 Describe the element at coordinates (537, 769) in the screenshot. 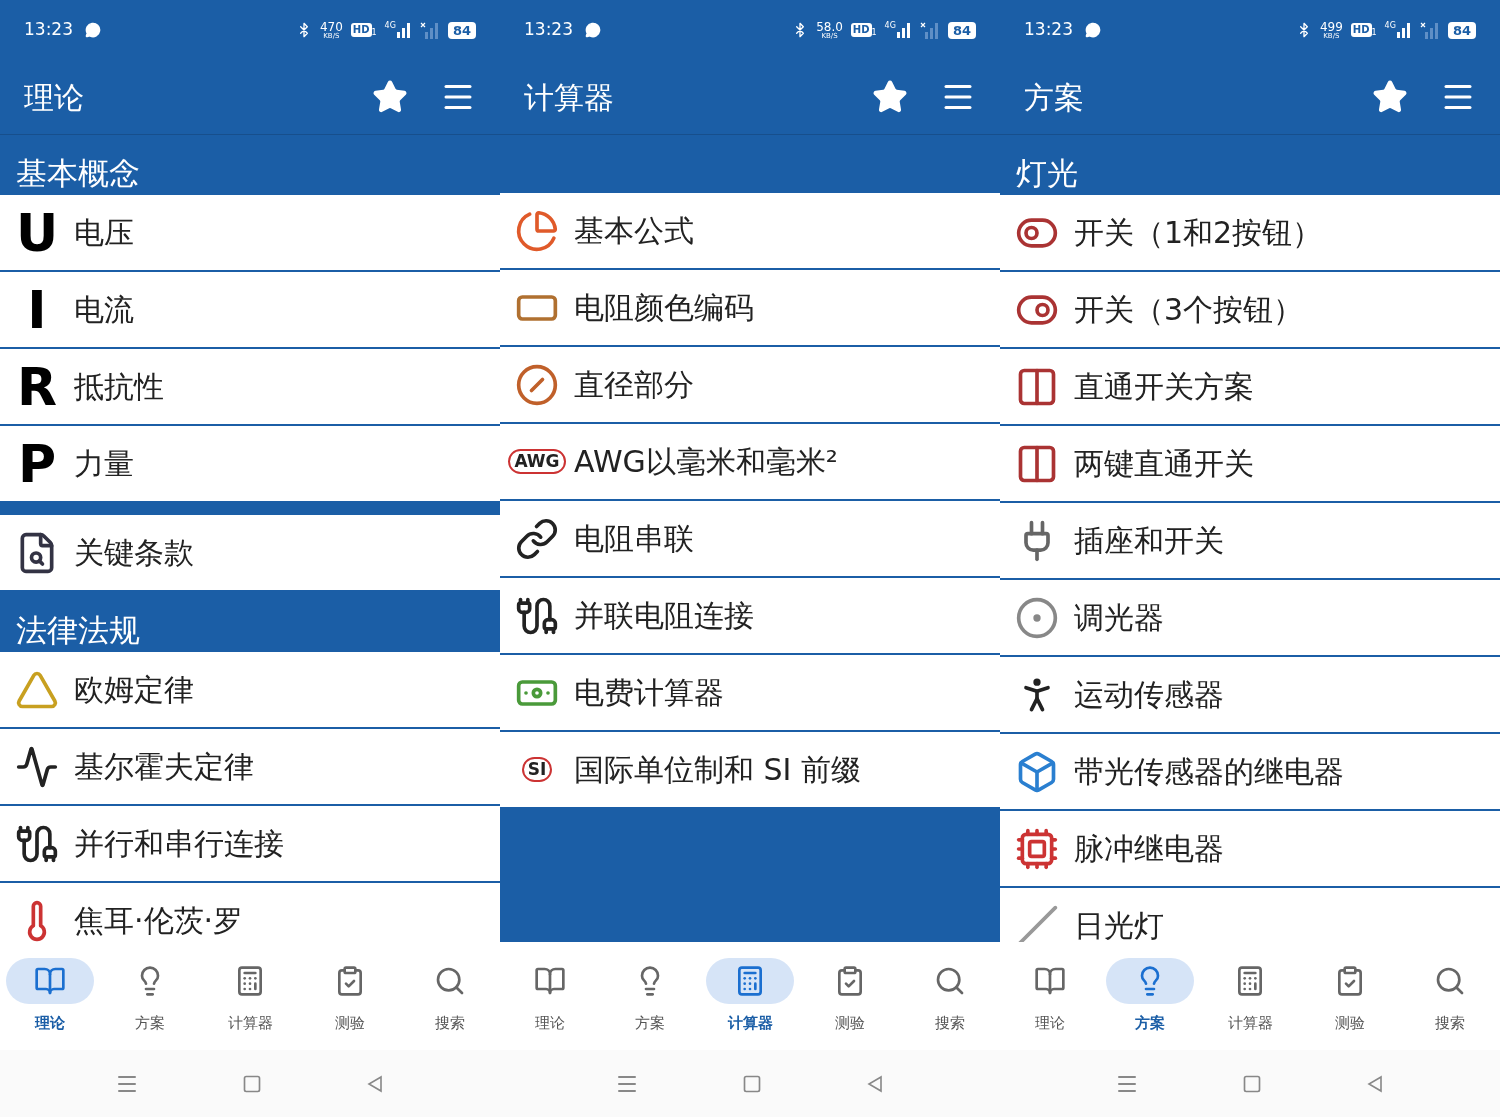

I see `icon-badge: SI` at that location.